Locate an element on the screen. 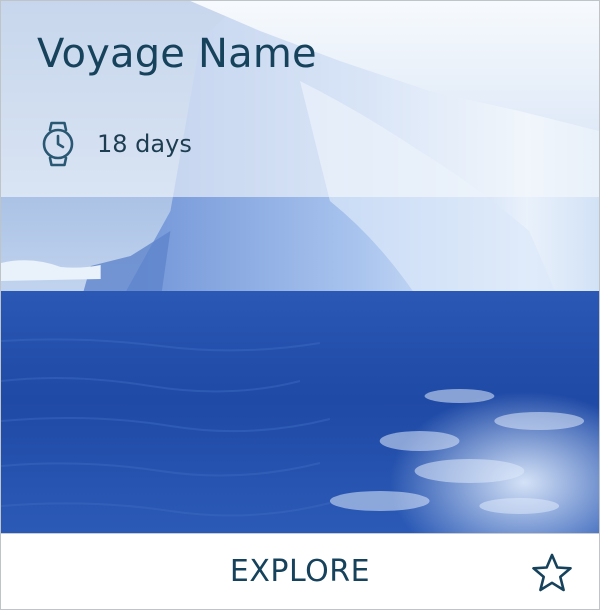 This screenshot has height=612, width=602. star-outline-icon is located at coordinates (552, 573).